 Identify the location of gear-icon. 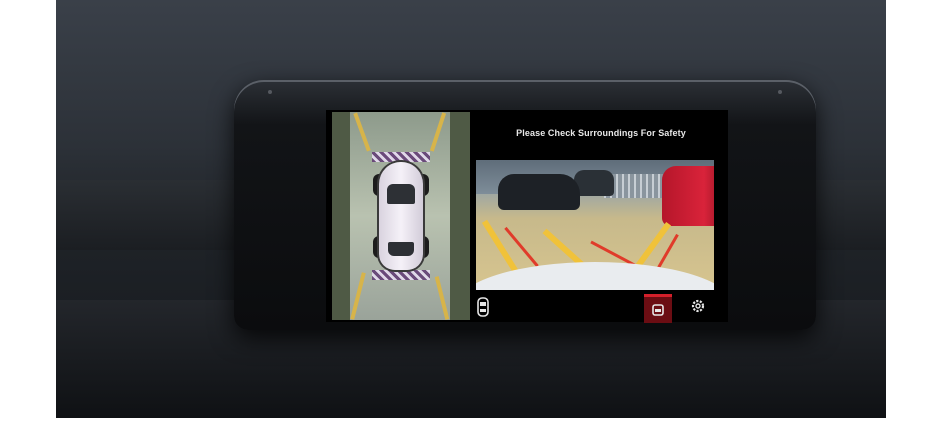
(698, 306).